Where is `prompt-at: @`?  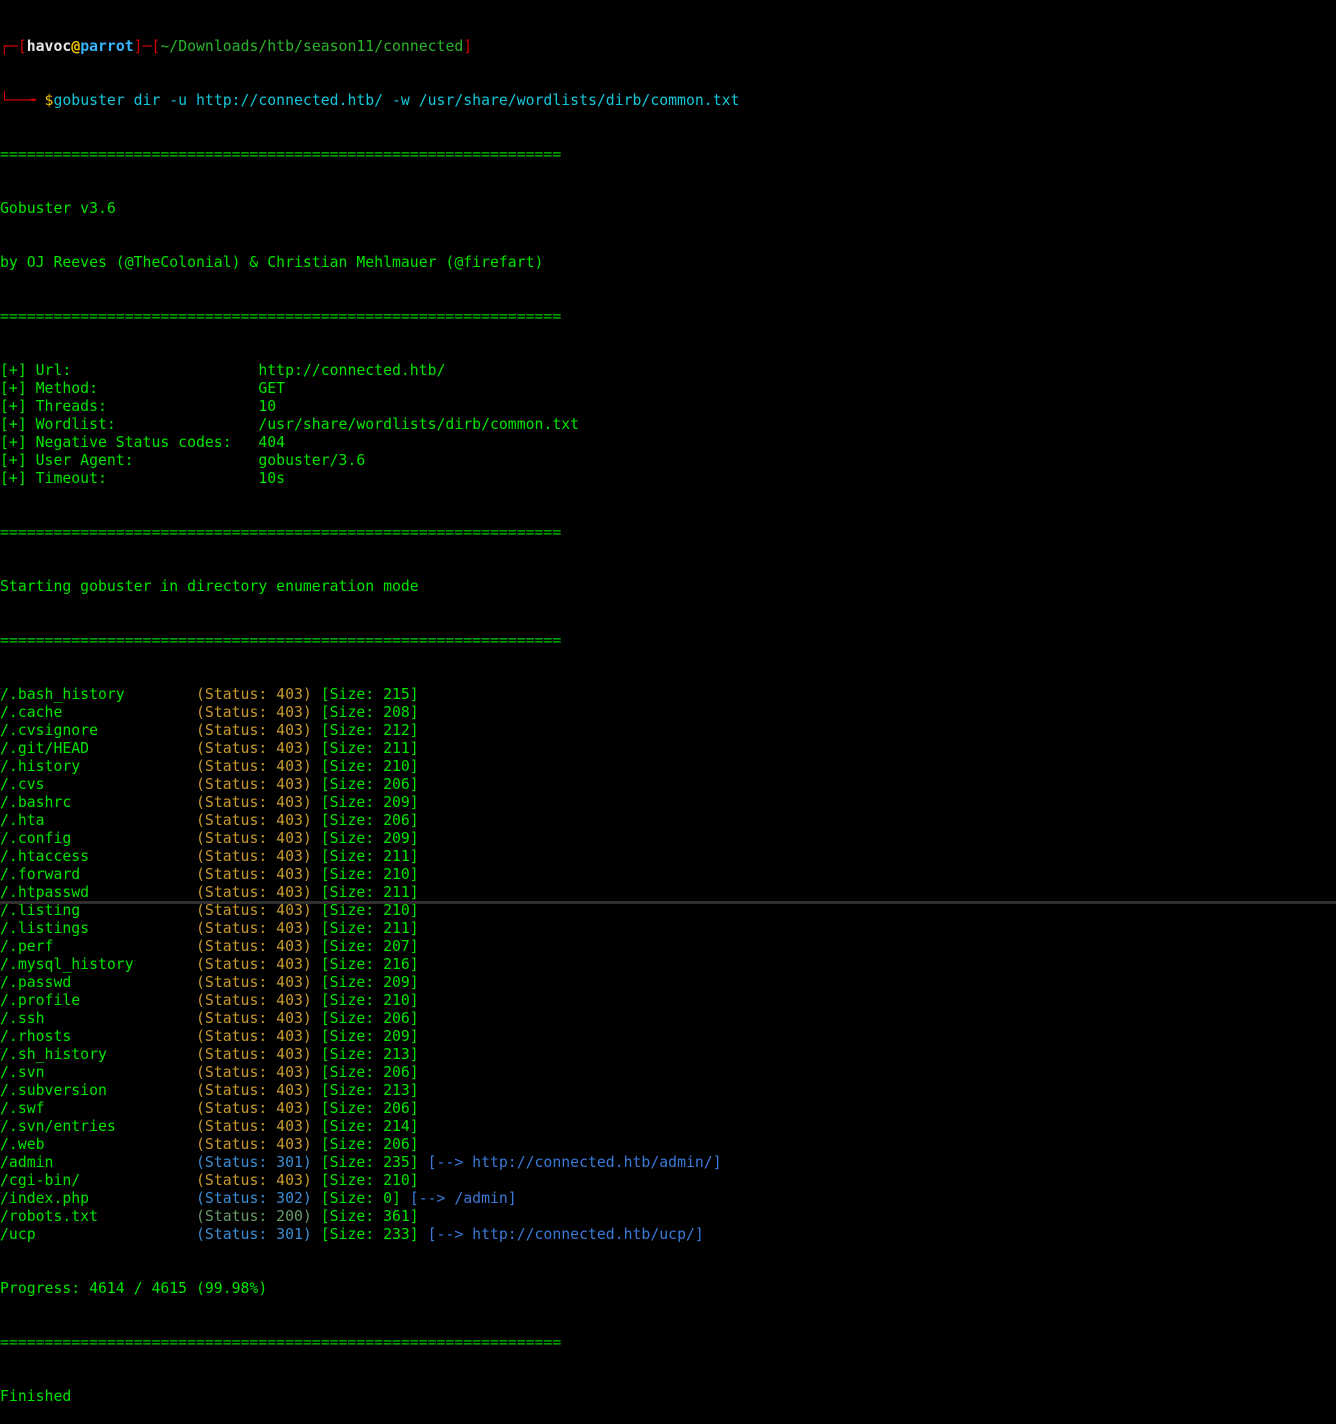 prompt-at: @ is located at coordinates (76, 46).